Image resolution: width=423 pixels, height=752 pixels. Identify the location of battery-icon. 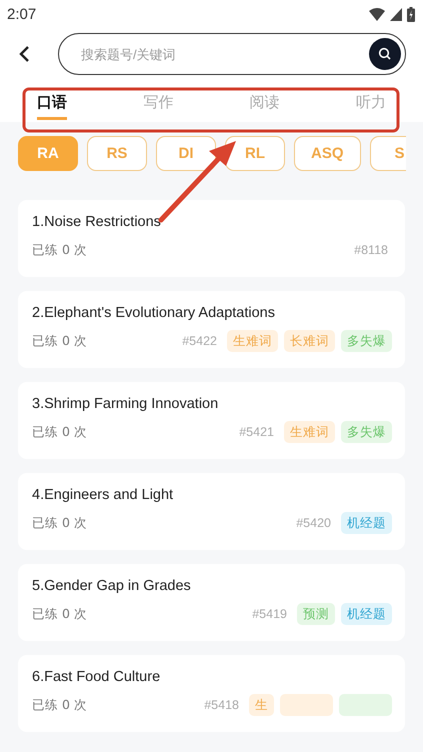
(411, 14).